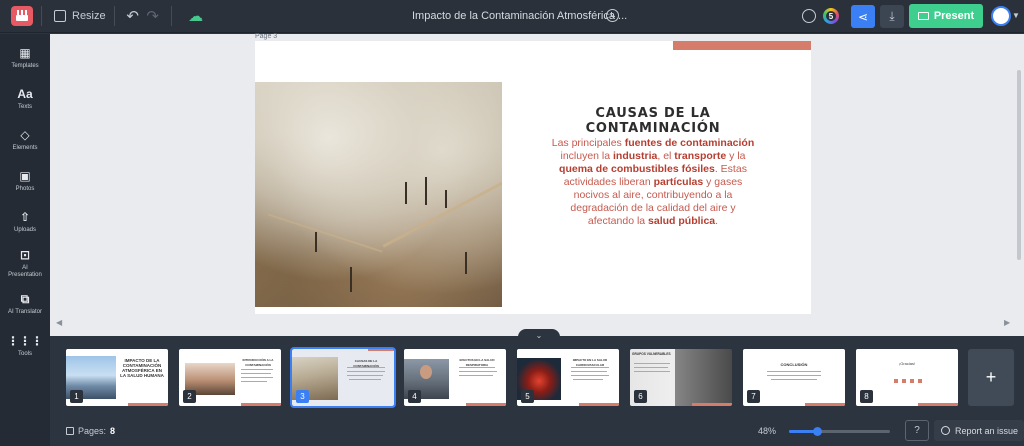  I want to click on undo-icon: ↶, so click(133, 16).